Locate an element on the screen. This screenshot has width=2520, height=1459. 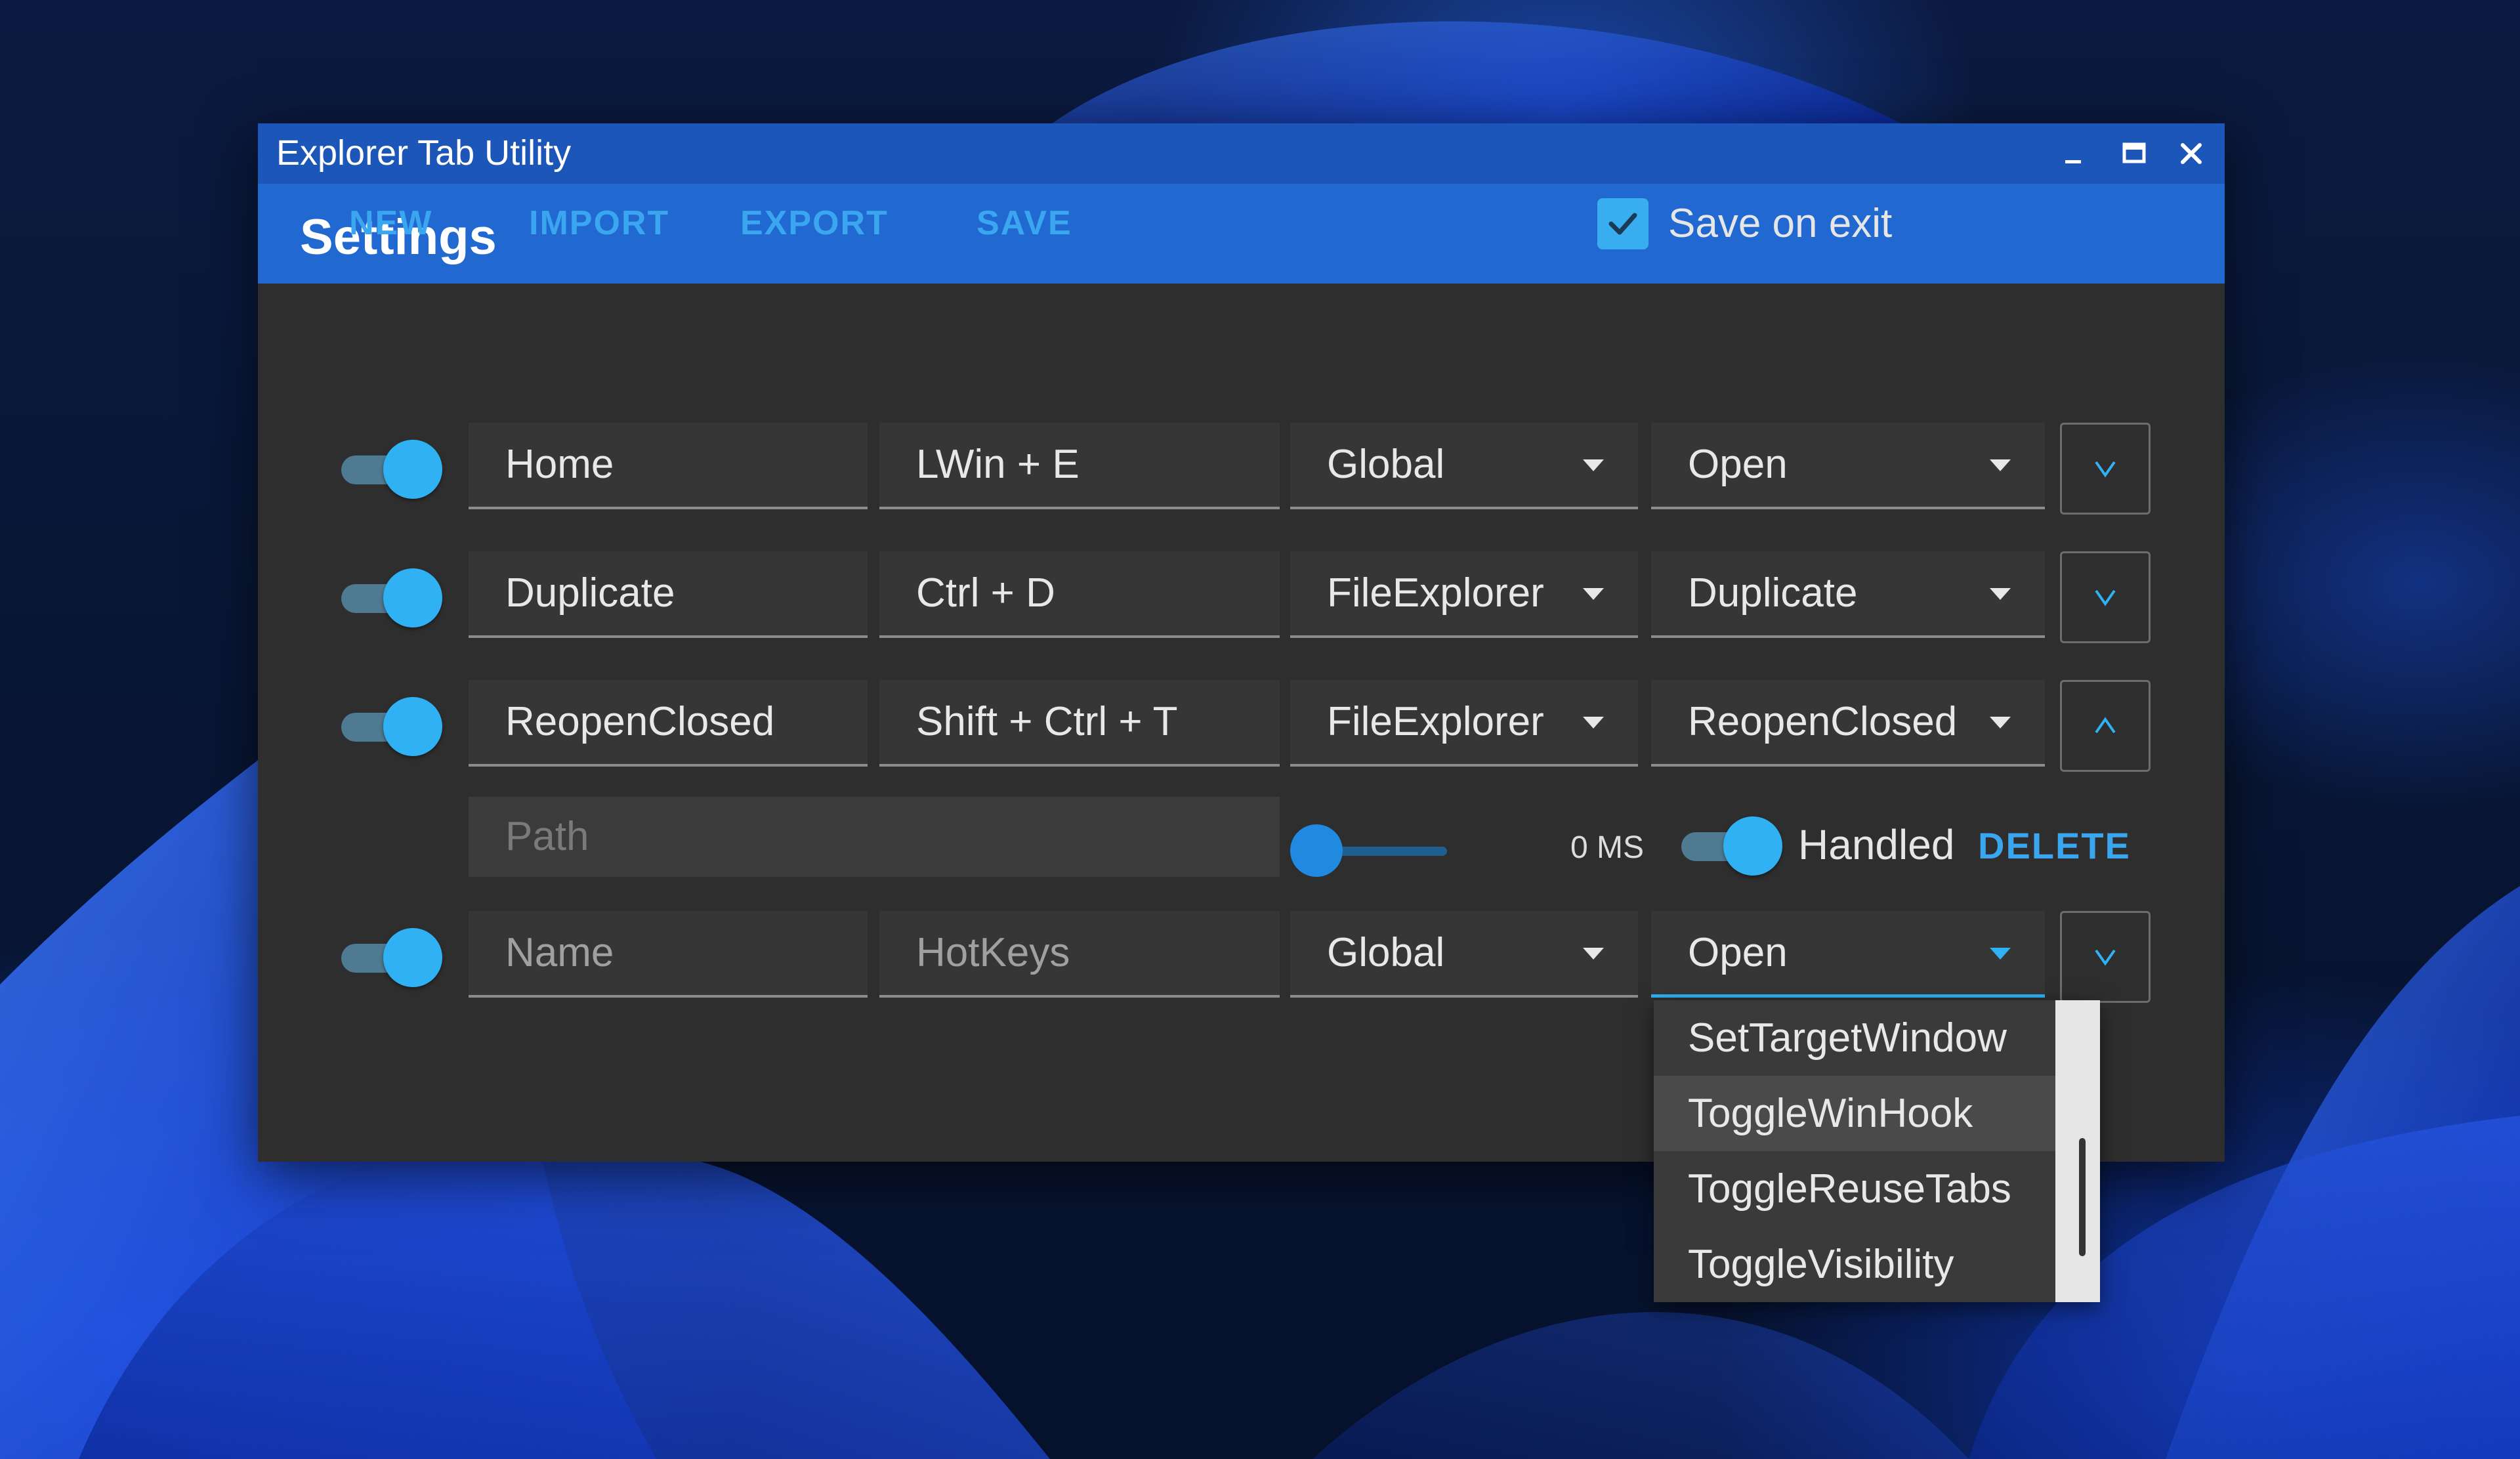
close-icon is located at coordinates (2191, 153).